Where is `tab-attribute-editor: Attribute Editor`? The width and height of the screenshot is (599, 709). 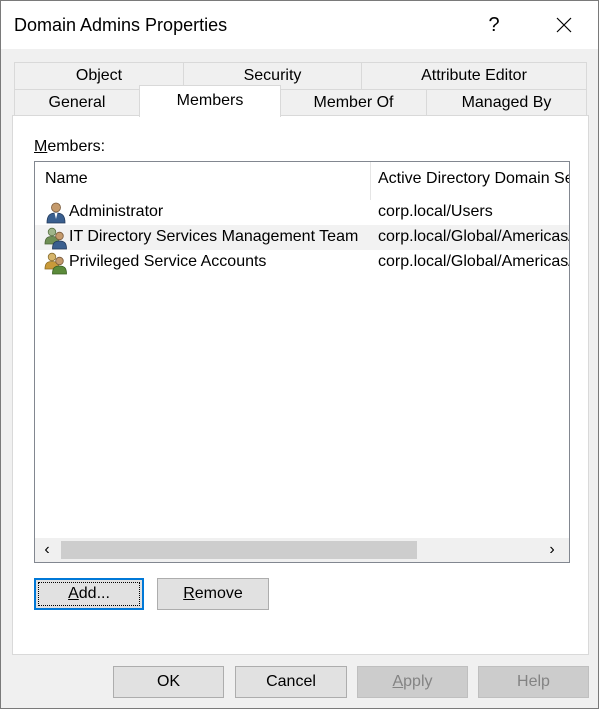
tab-attribute-editor: Attribute Editor is located at coordinates (474, 76).